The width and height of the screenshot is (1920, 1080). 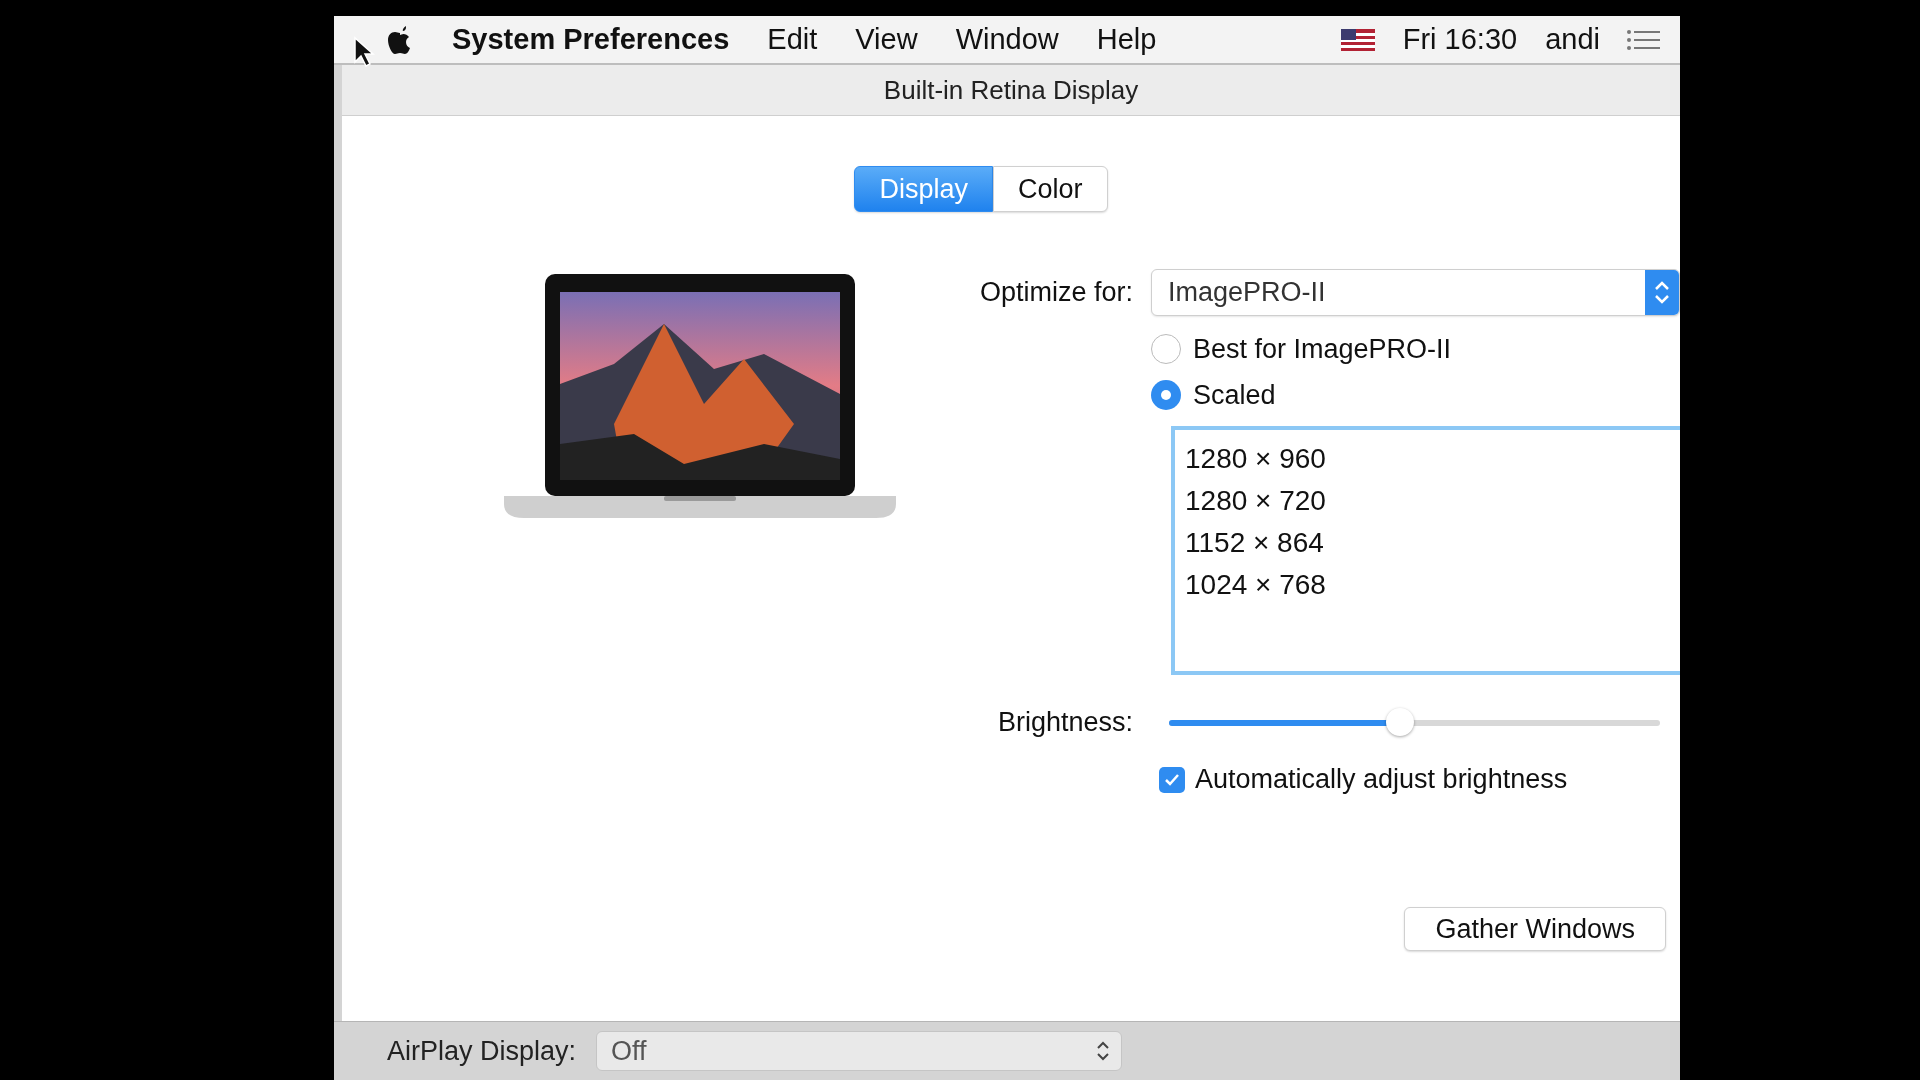 What do you see at coordinates (1050, 189) in the screenshot?
I see `tab: Color` at bounding box center [1050, 189].